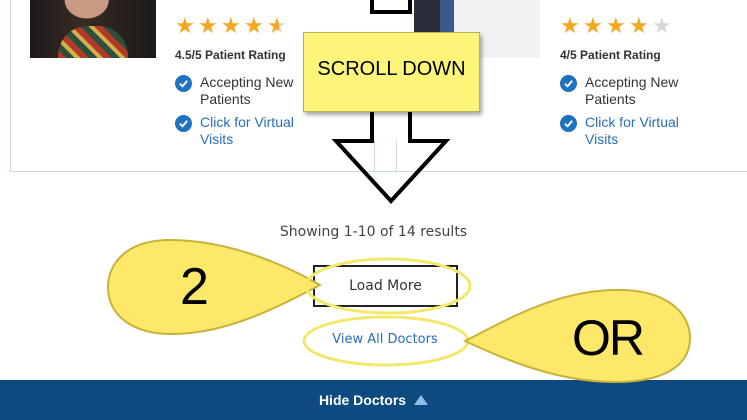  Describe the element at coordinates (214, 287) in the screenshot. I see `step-callout-shape` at that location.